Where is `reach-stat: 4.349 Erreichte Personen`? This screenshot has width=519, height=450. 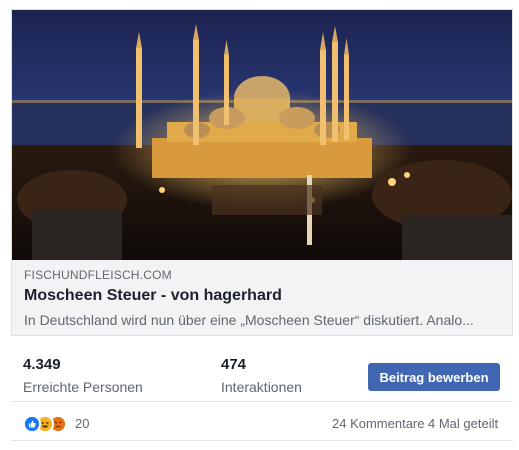
reach-stat: 4.349 Erreichte Personen is located at coordinates (83, 375).